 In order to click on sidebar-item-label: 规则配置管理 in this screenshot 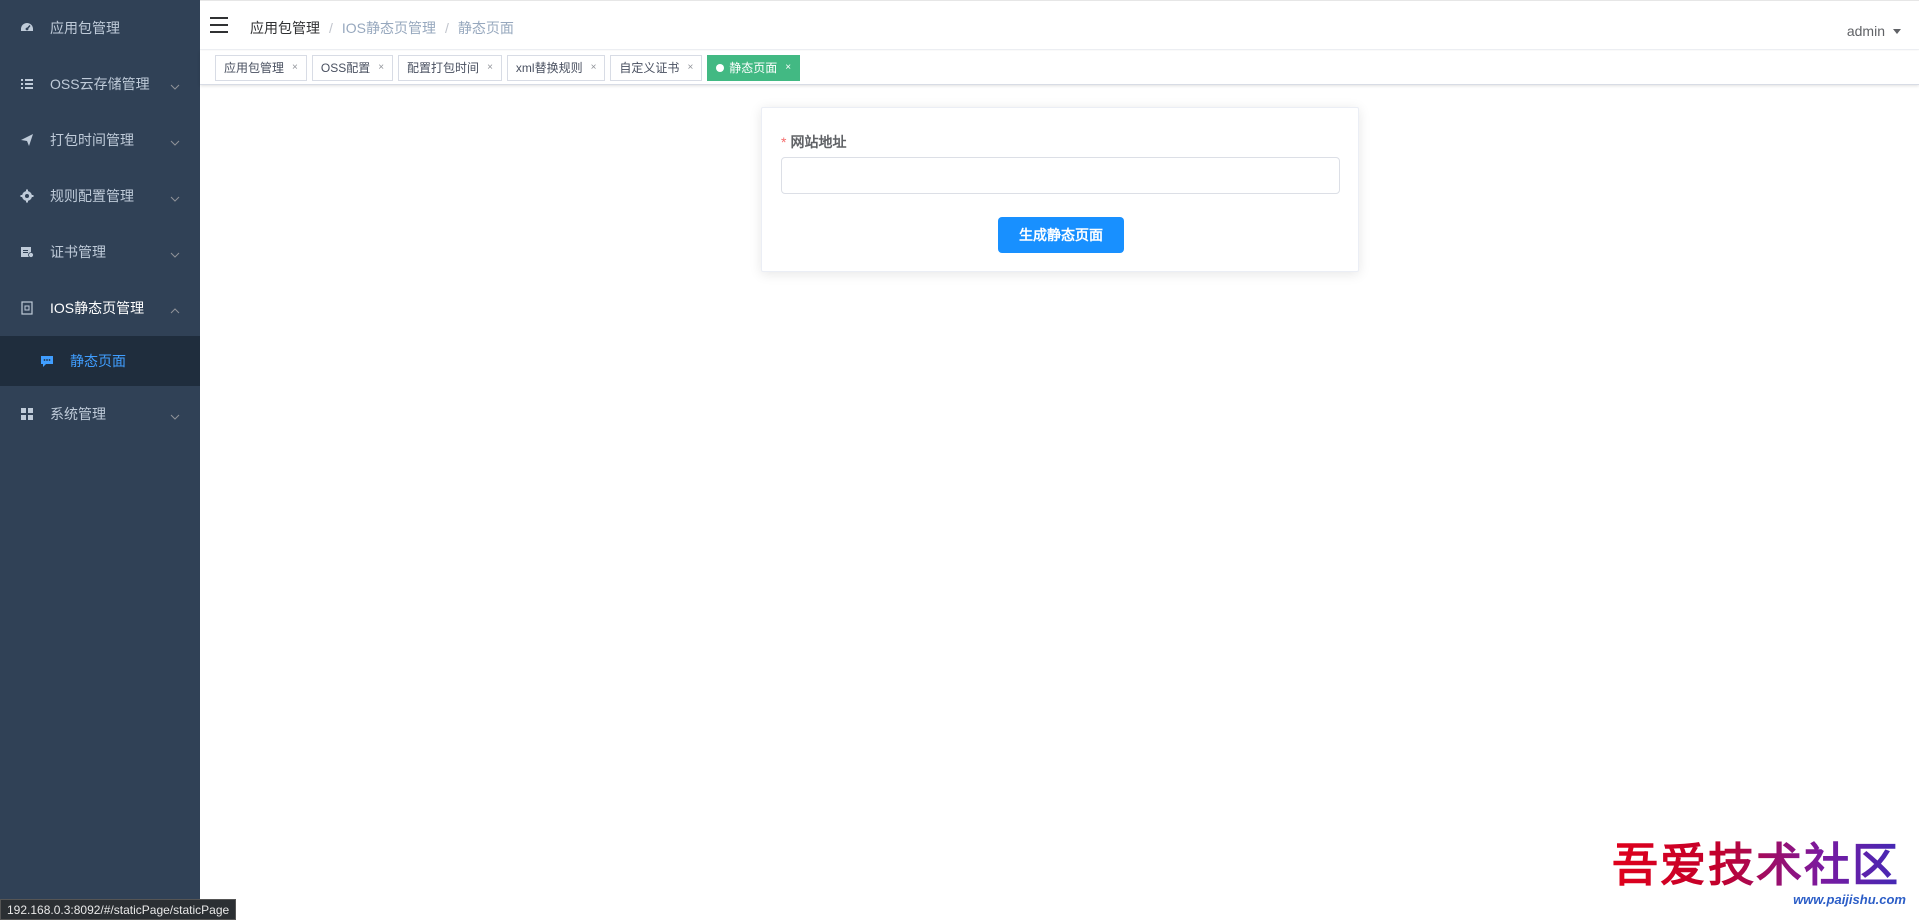, I will do `click(92, 196)`.